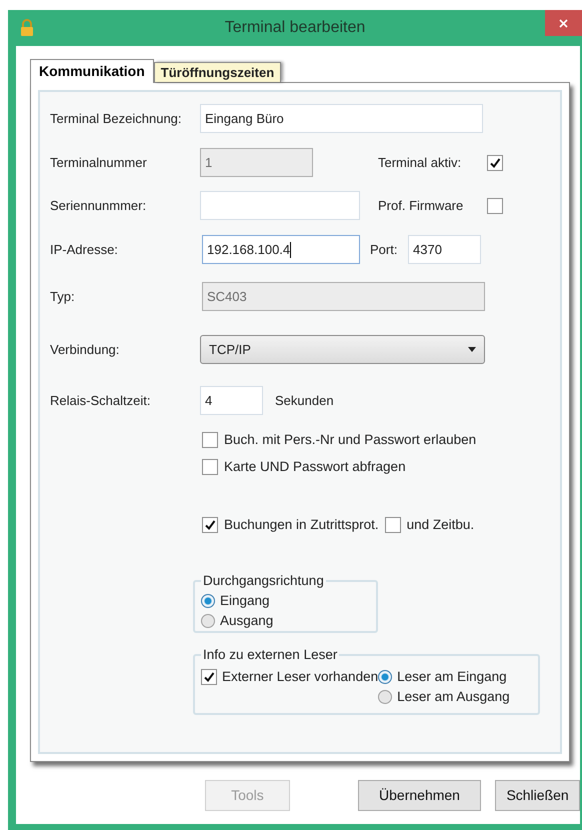  Describe the element at coordinates (421, 205) in the screenshot. I see `field-label: Prof. Firmware` at that location.